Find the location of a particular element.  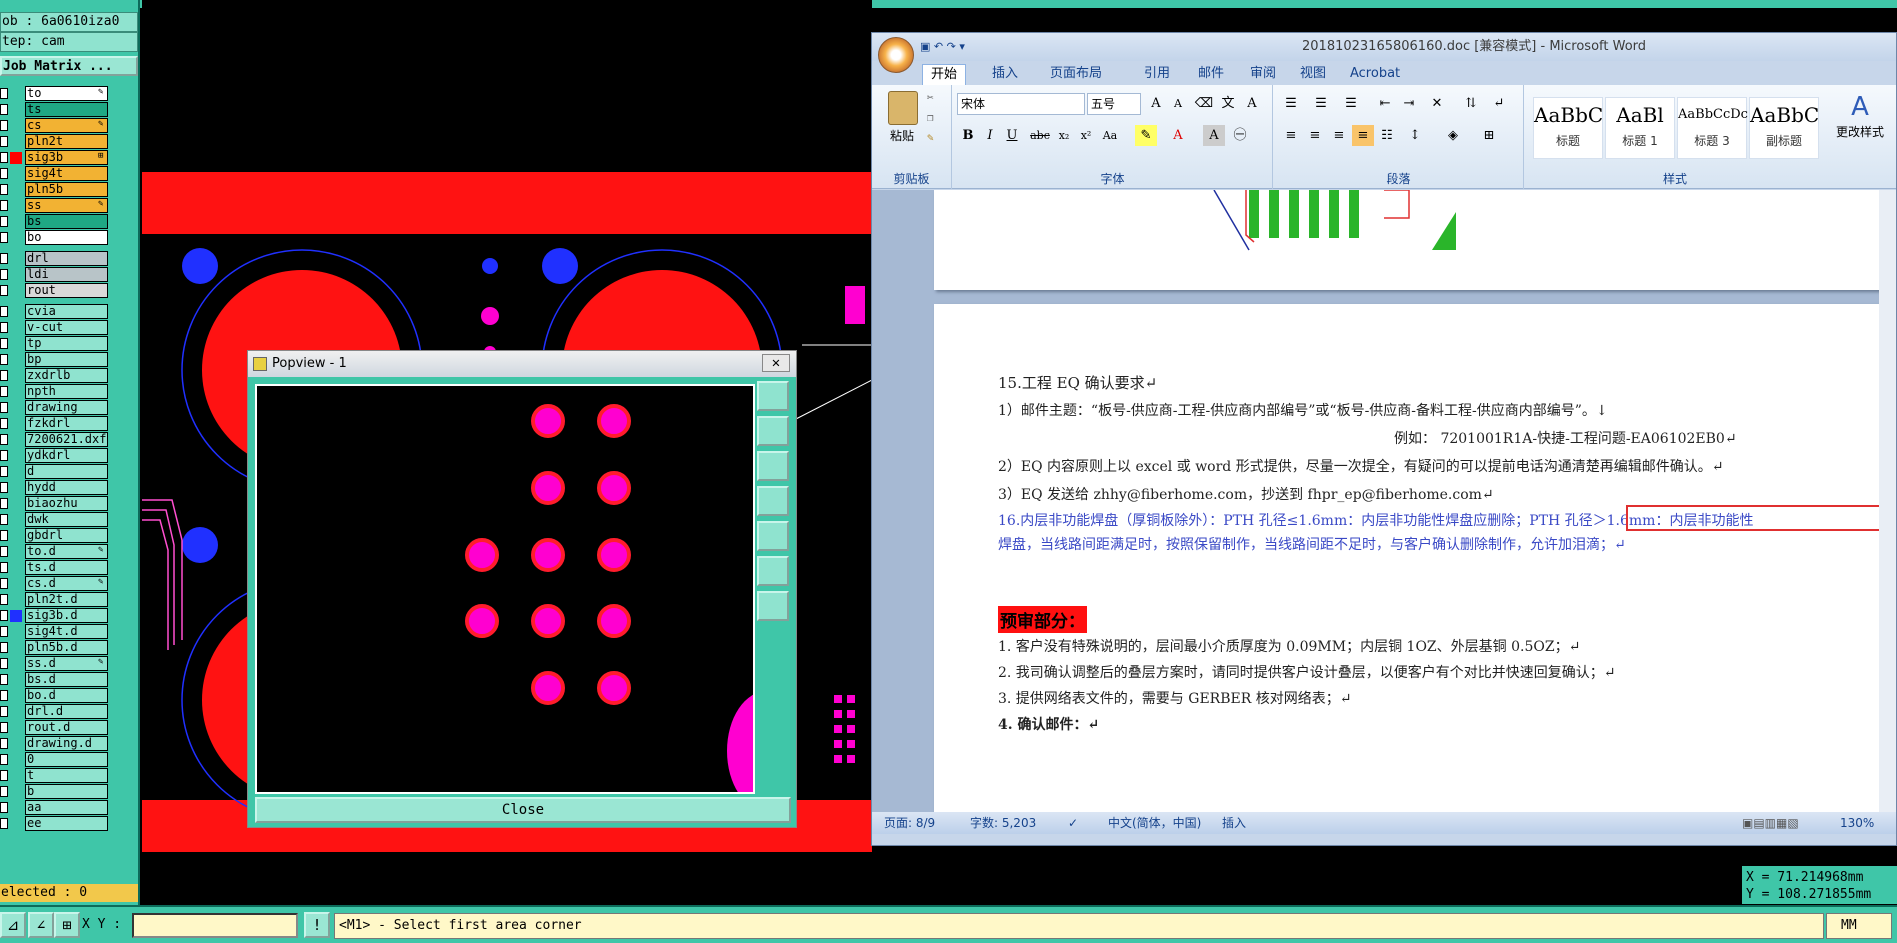

layer-row: pln5b.d is located at coordinates (55, 647).